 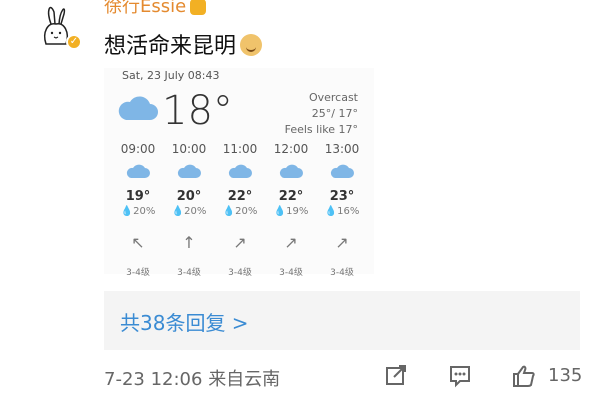 I want to click on timestamp: 7-23 12:06, so click(x=153, y=379).